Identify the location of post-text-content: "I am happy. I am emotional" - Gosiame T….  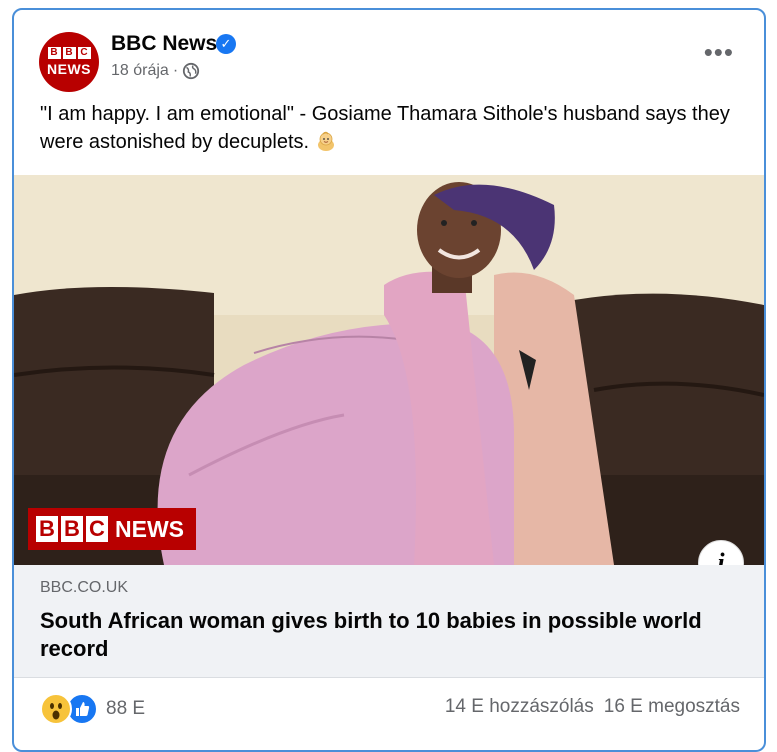
(385, 128).